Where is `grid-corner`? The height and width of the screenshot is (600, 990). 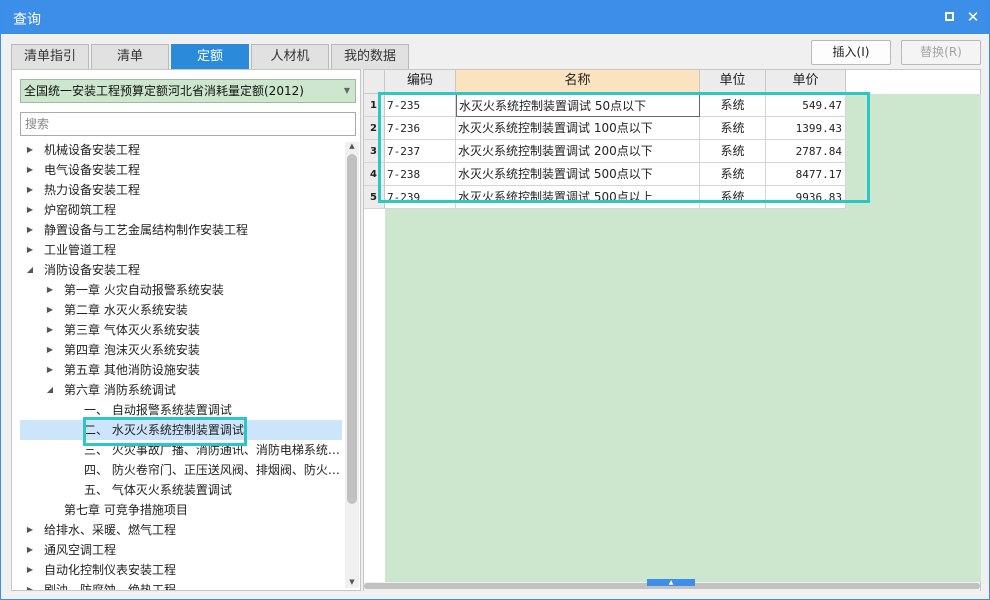 grid-corner is located at coordinates (374, 82).